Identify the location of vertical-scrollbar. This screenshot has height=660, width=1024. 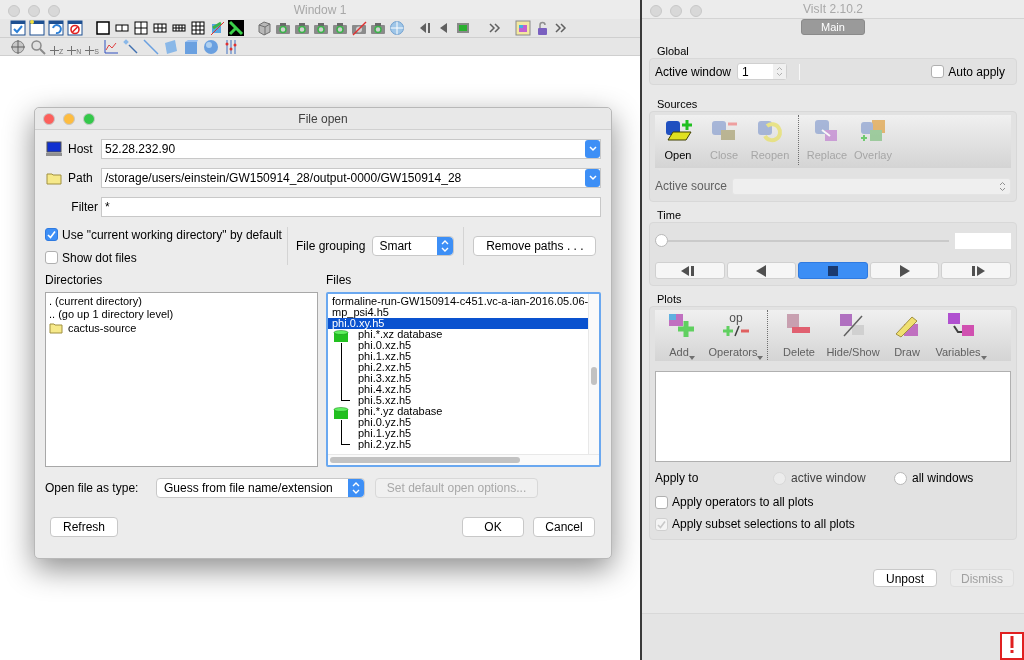
(593, 374).